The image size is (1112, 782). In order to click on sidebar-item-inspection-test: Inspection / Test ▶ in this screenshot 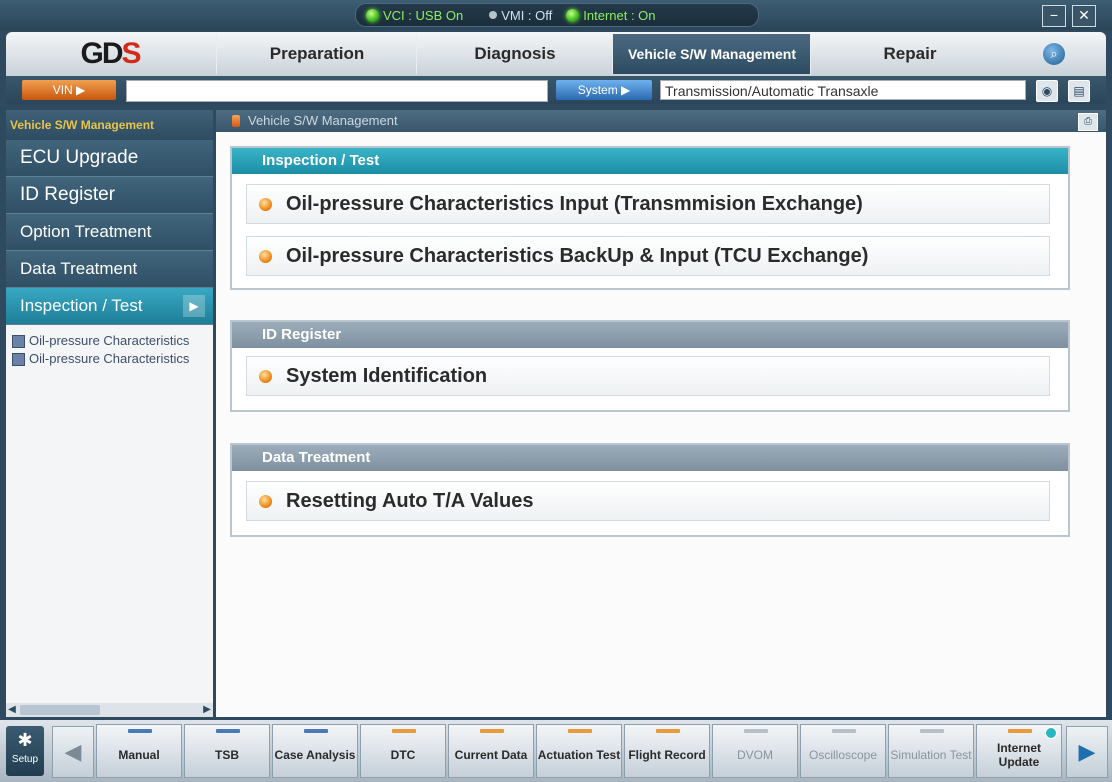, I will do `click(109, 306)`.